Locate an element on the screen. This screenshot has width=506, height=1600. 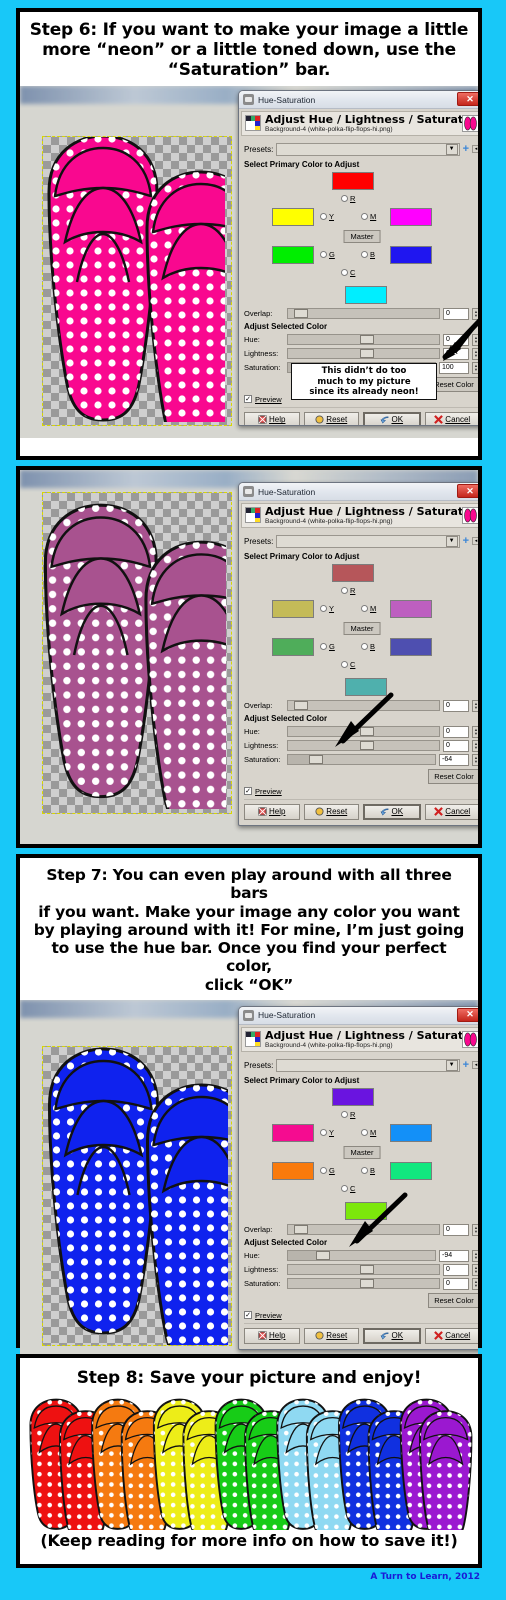
primary-color-selector-1: R Y M Master G B C is located at coordinates (361, 227).